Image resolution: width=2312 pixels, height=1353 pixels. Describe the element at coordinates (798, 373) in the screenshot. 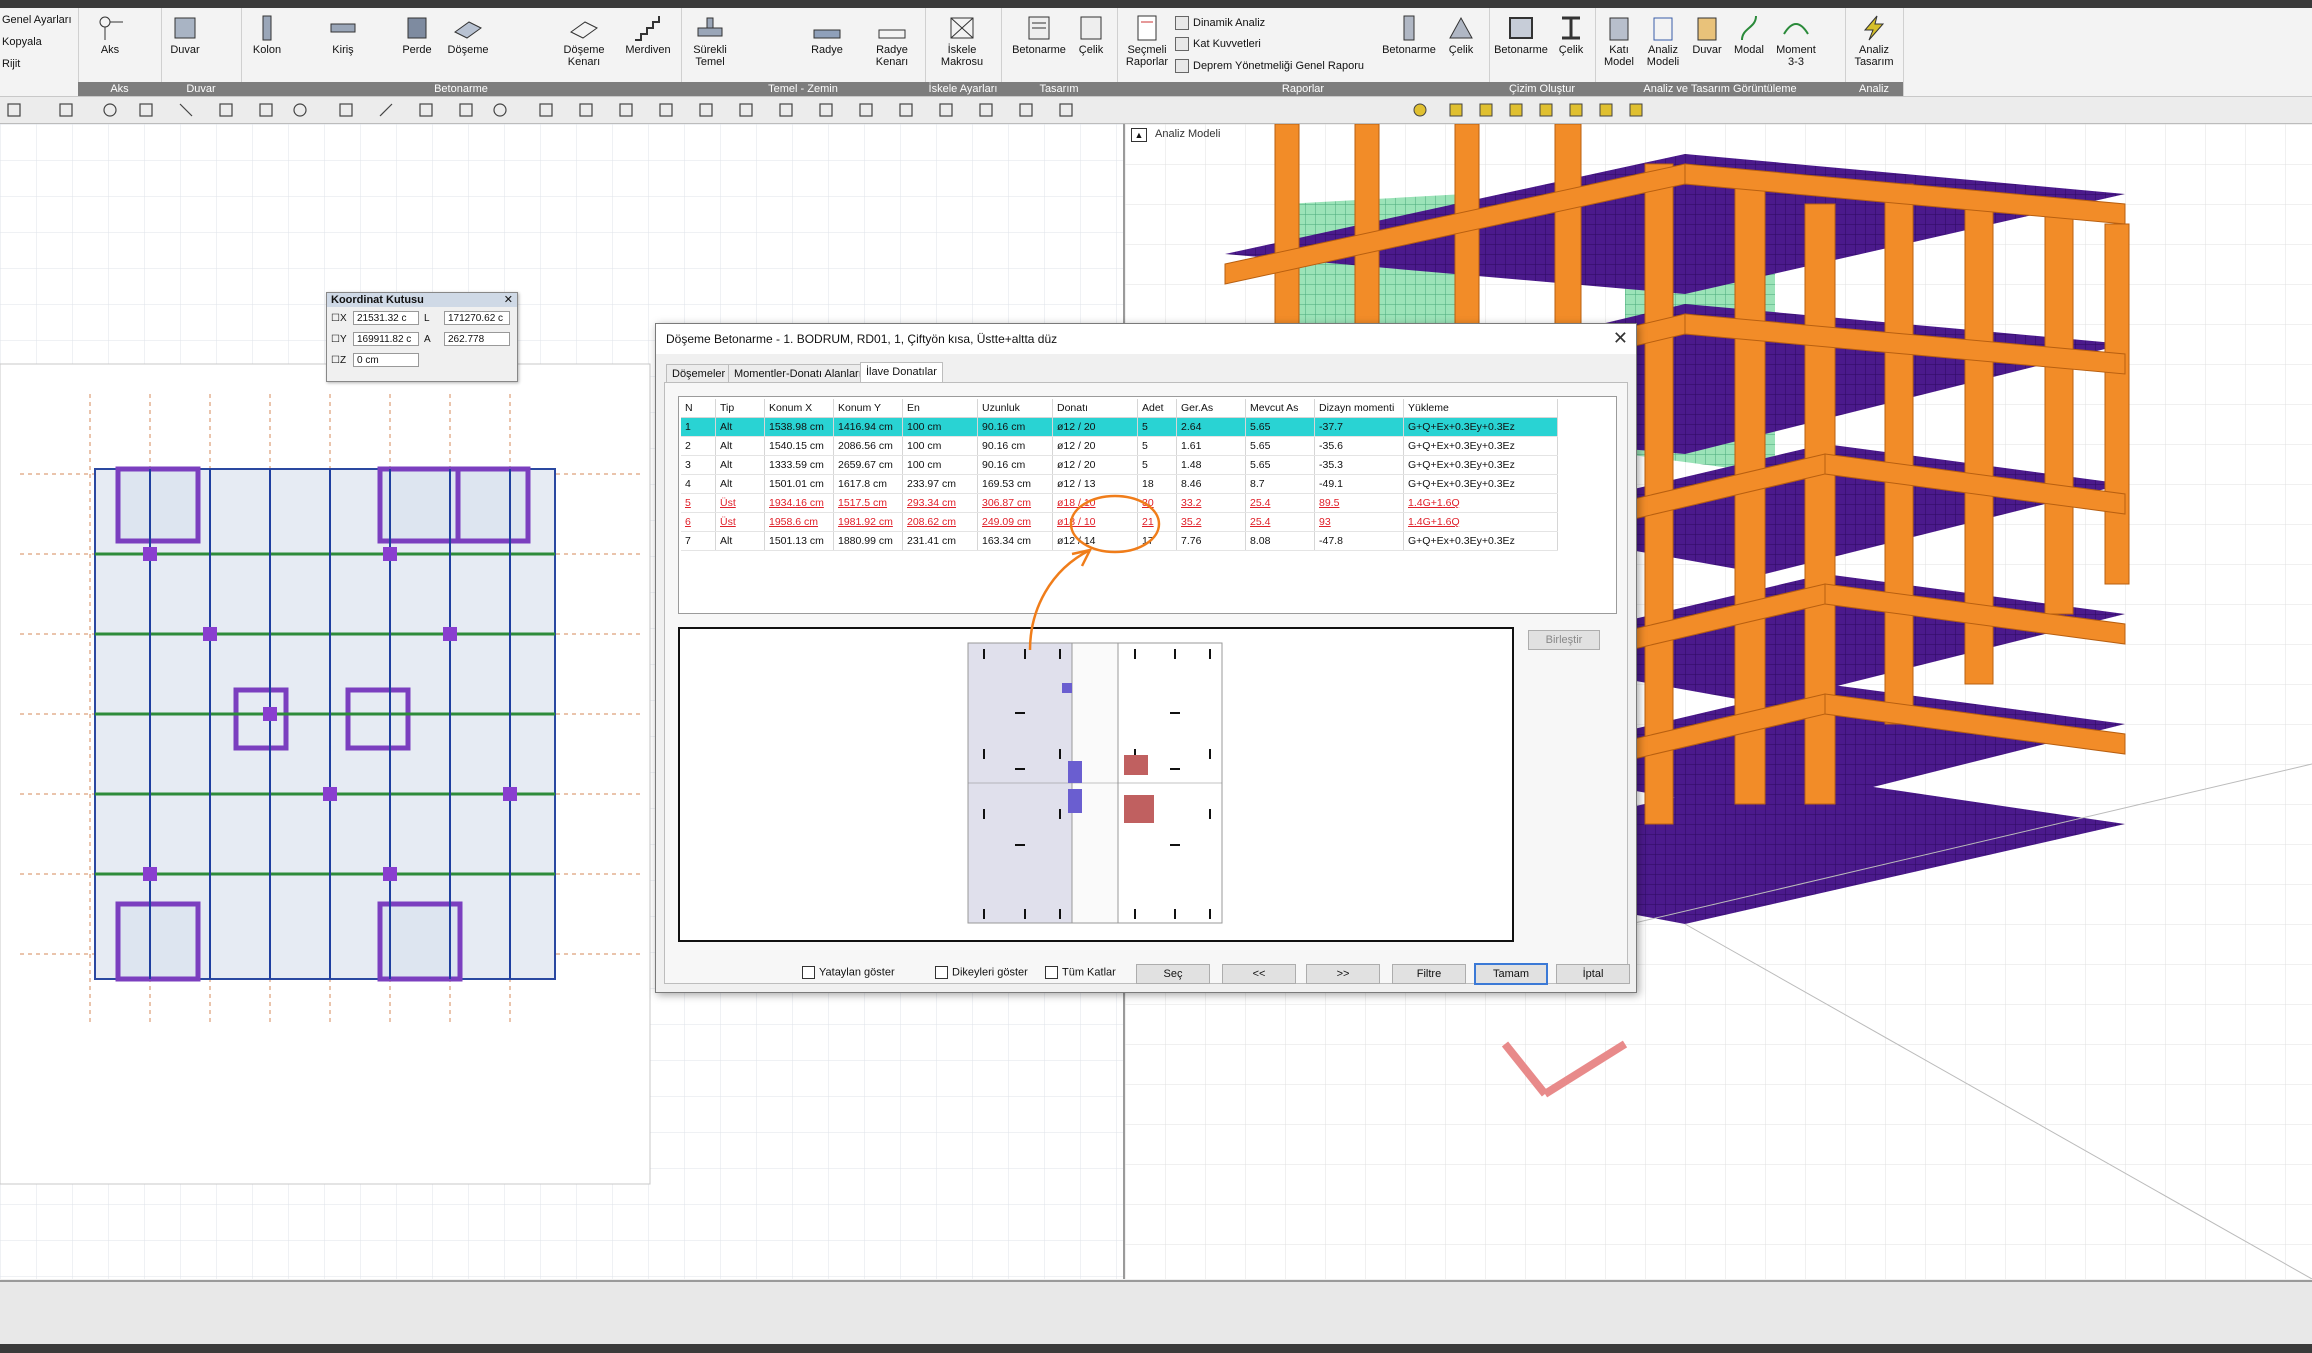

I see `tab-moments-rebar-areas: Momentler-Donatı Alanları` at that location.